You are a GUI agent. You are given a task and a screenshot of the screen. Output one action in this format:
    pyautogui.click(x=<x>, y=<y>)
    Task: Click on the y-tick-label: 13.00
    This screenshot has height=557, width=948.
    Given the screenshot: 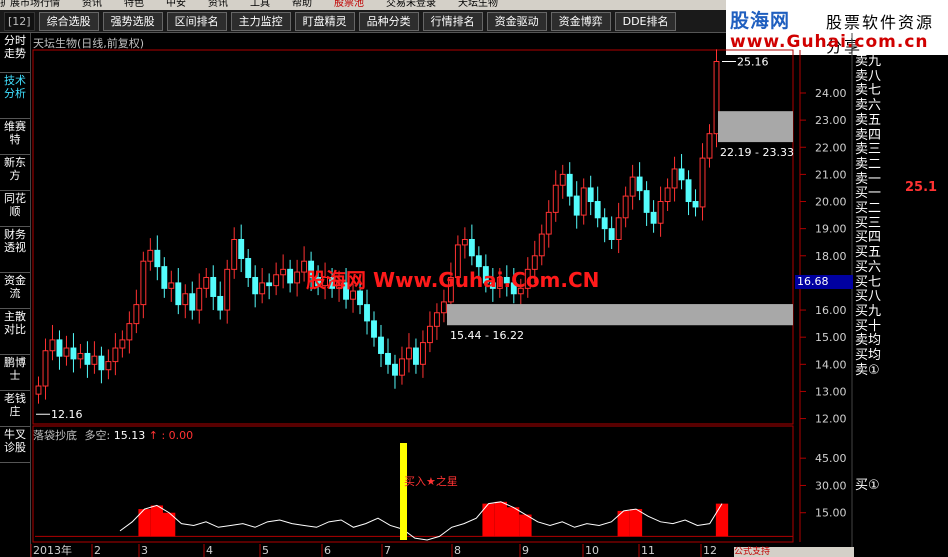 What is the action you would take?
    pyautogui.click(x=831, y=391)
    